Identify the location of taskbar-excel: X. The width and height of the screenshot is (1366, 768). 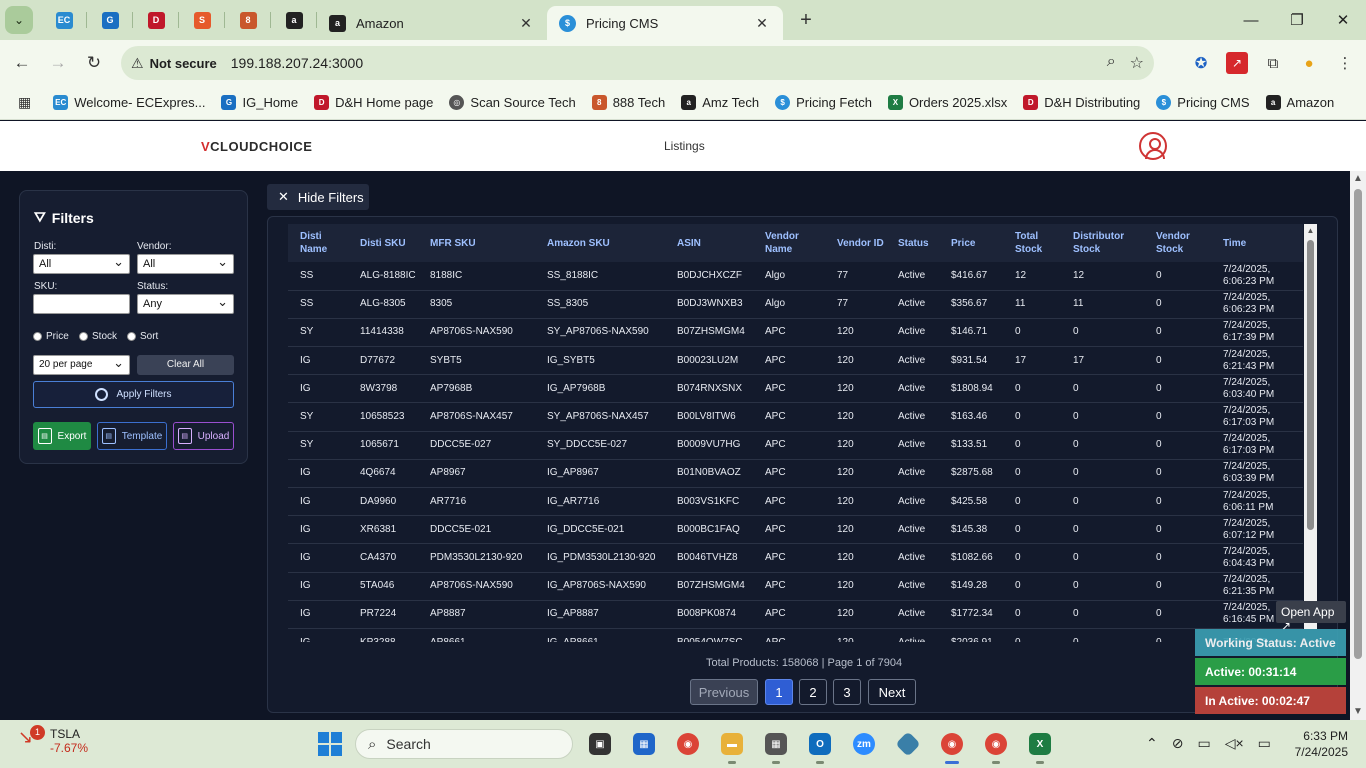
(1040, 747).